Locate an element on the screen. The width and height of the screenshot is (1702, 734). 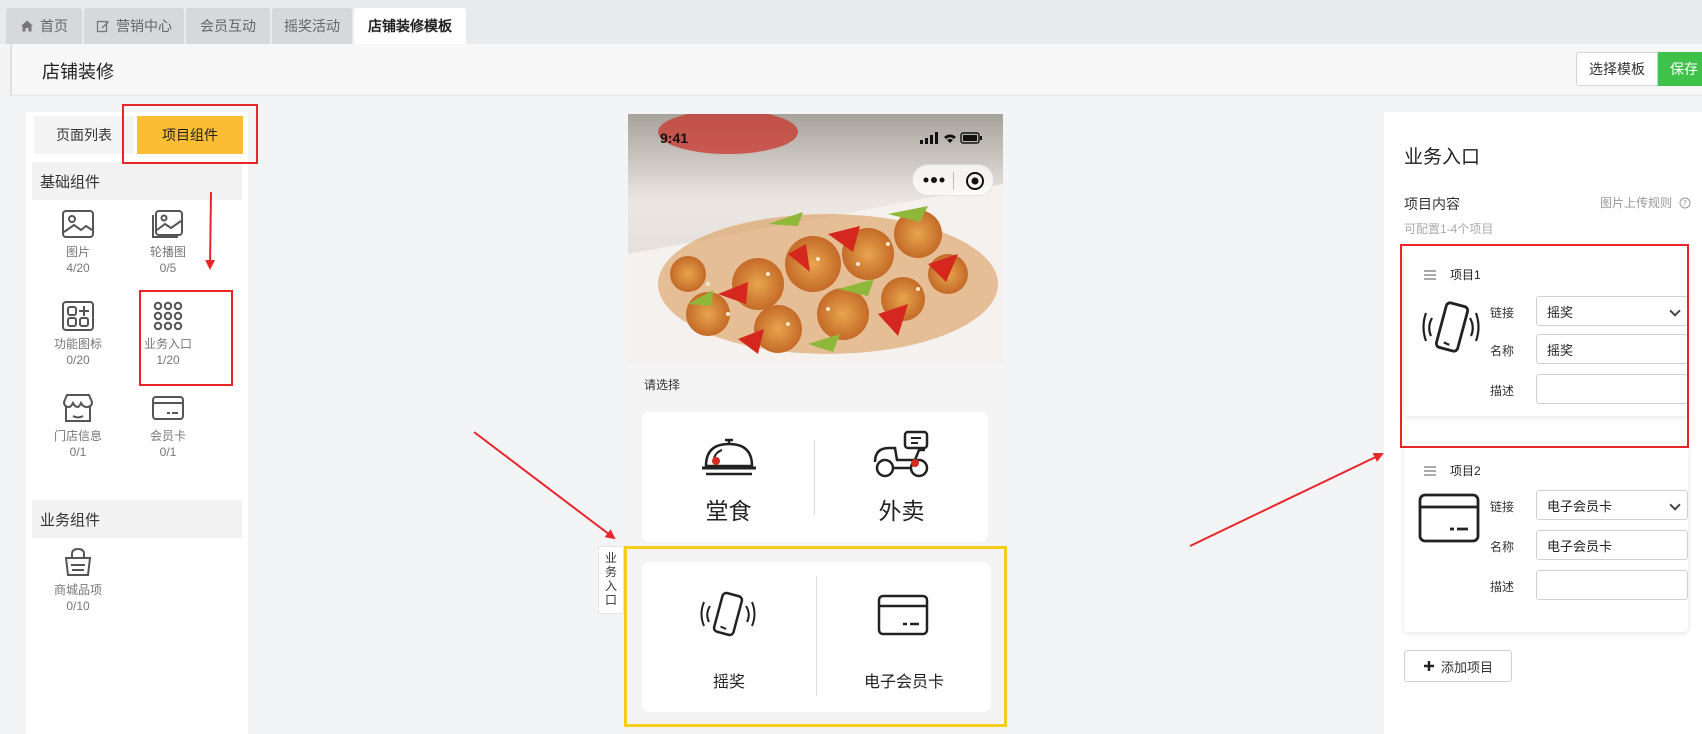
plus-icon is located at coordinates (1428, 666).